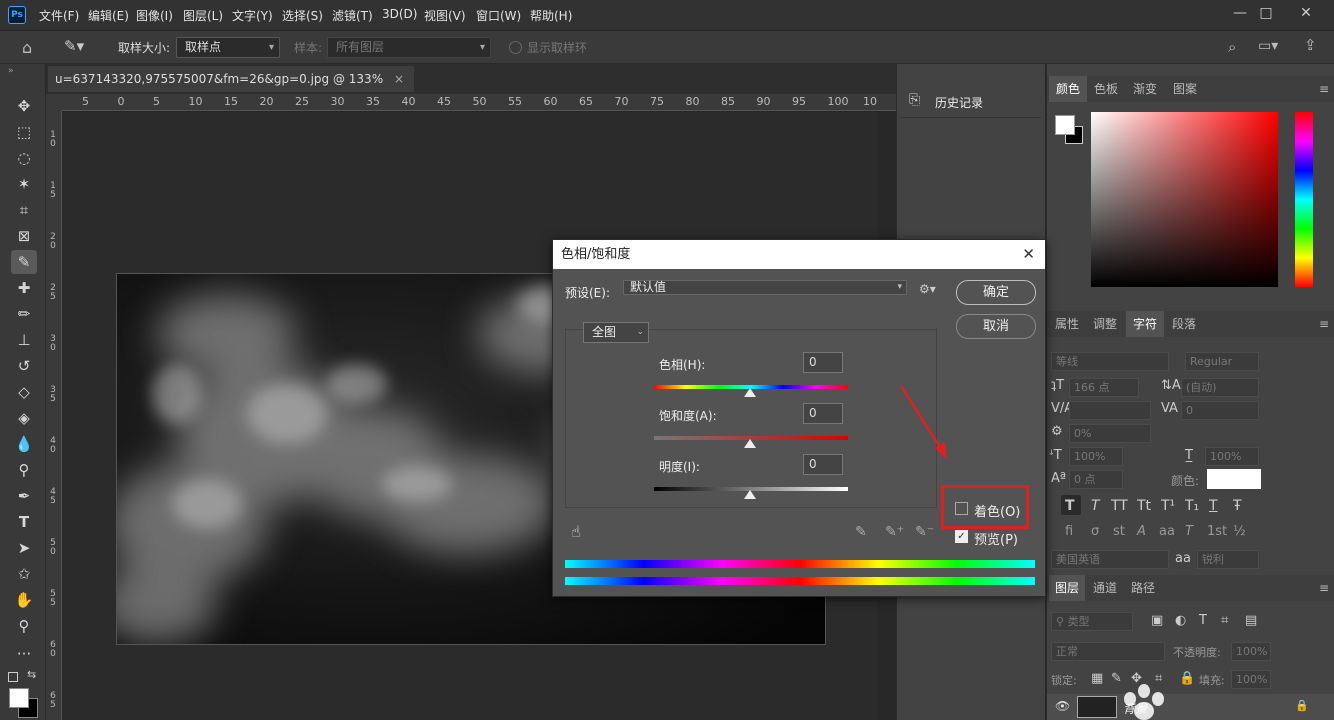 This screenshot has height=720, width=1334. Describe the element at coordinates (1306, 14) in the screenshot. I see `close-window-button: ✕` at that location.